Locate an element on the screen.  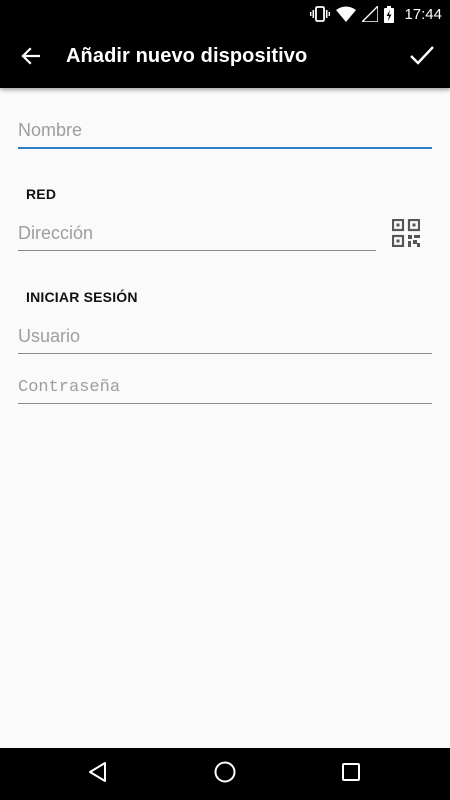
address-field is located at coordinates (197, 237).